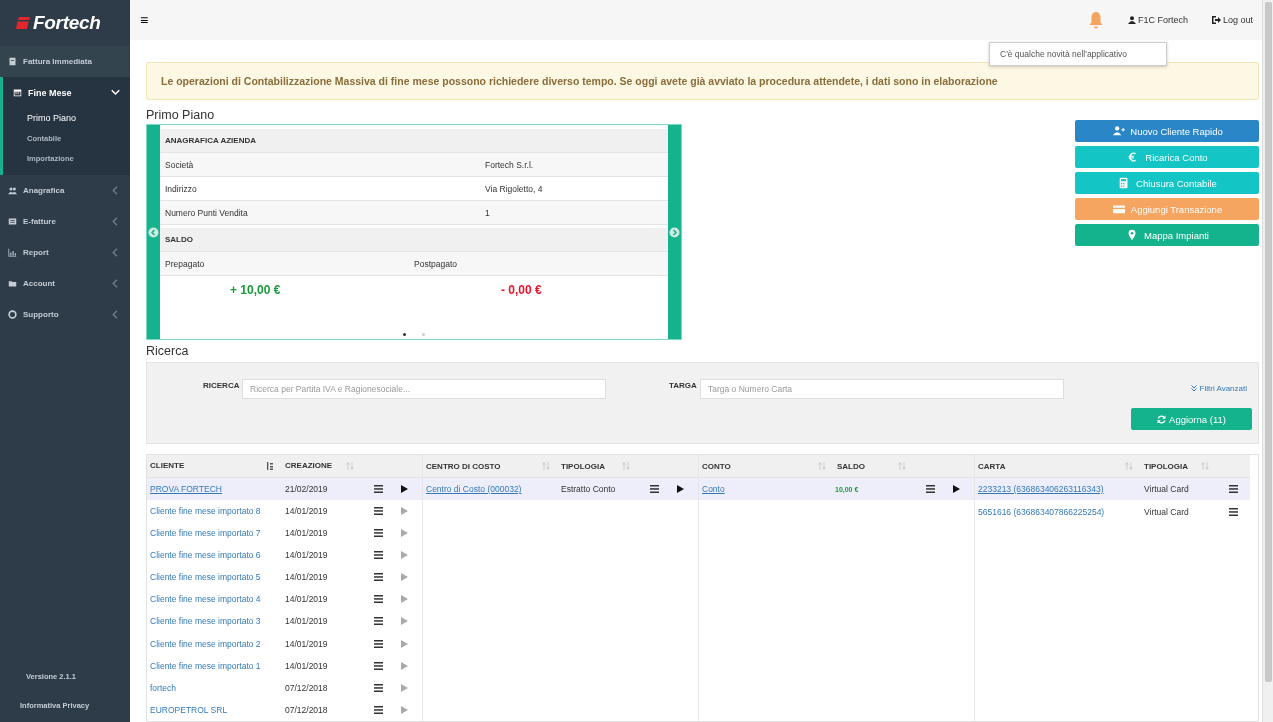 Image resolution: width=1273 pixels, height=722 pixels. What do you see at coordinates (65, 252) in the screenshot?
I see `sidebar-item: Report` at bounding box center [65, 252].